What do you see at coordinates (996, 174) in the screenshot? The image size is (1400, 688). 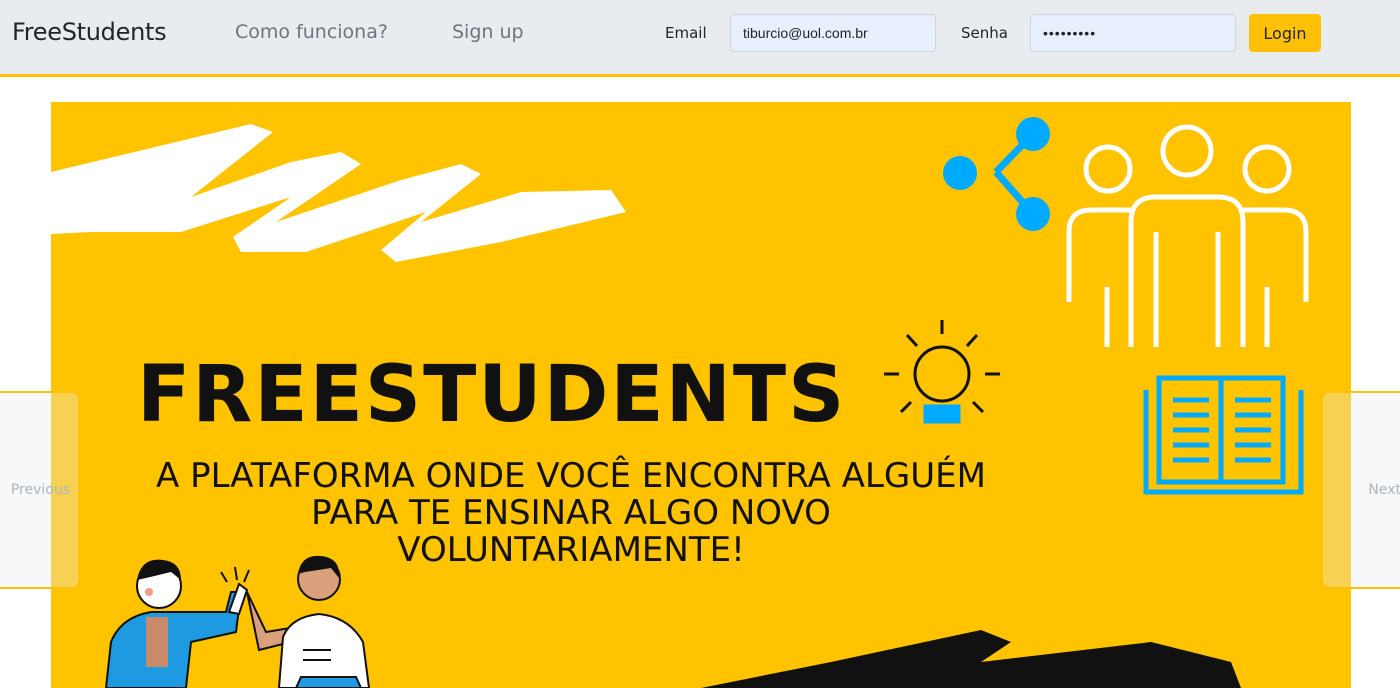 I see `share-icon` at bounding box center [996, 174].